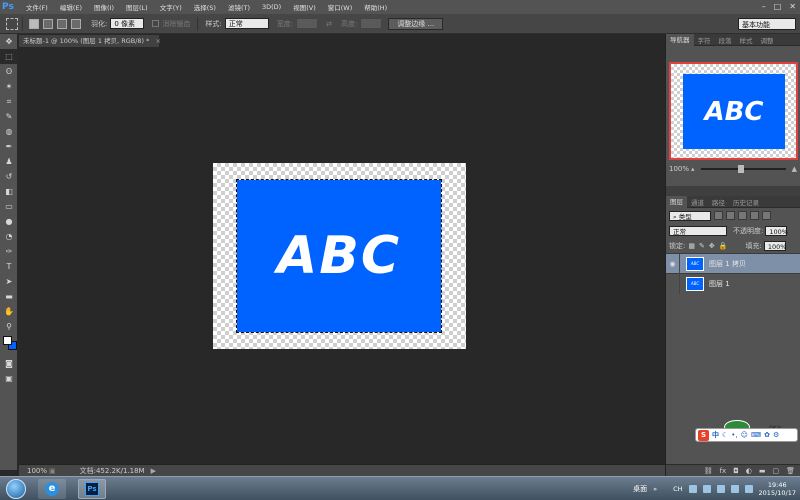 The width and height of the screenshot is (800, 500). What do you see at coordinates (9, 326) in the screenshot?
I see `zoom-tool-icon: ⚲` at bounding box center [9, 326].